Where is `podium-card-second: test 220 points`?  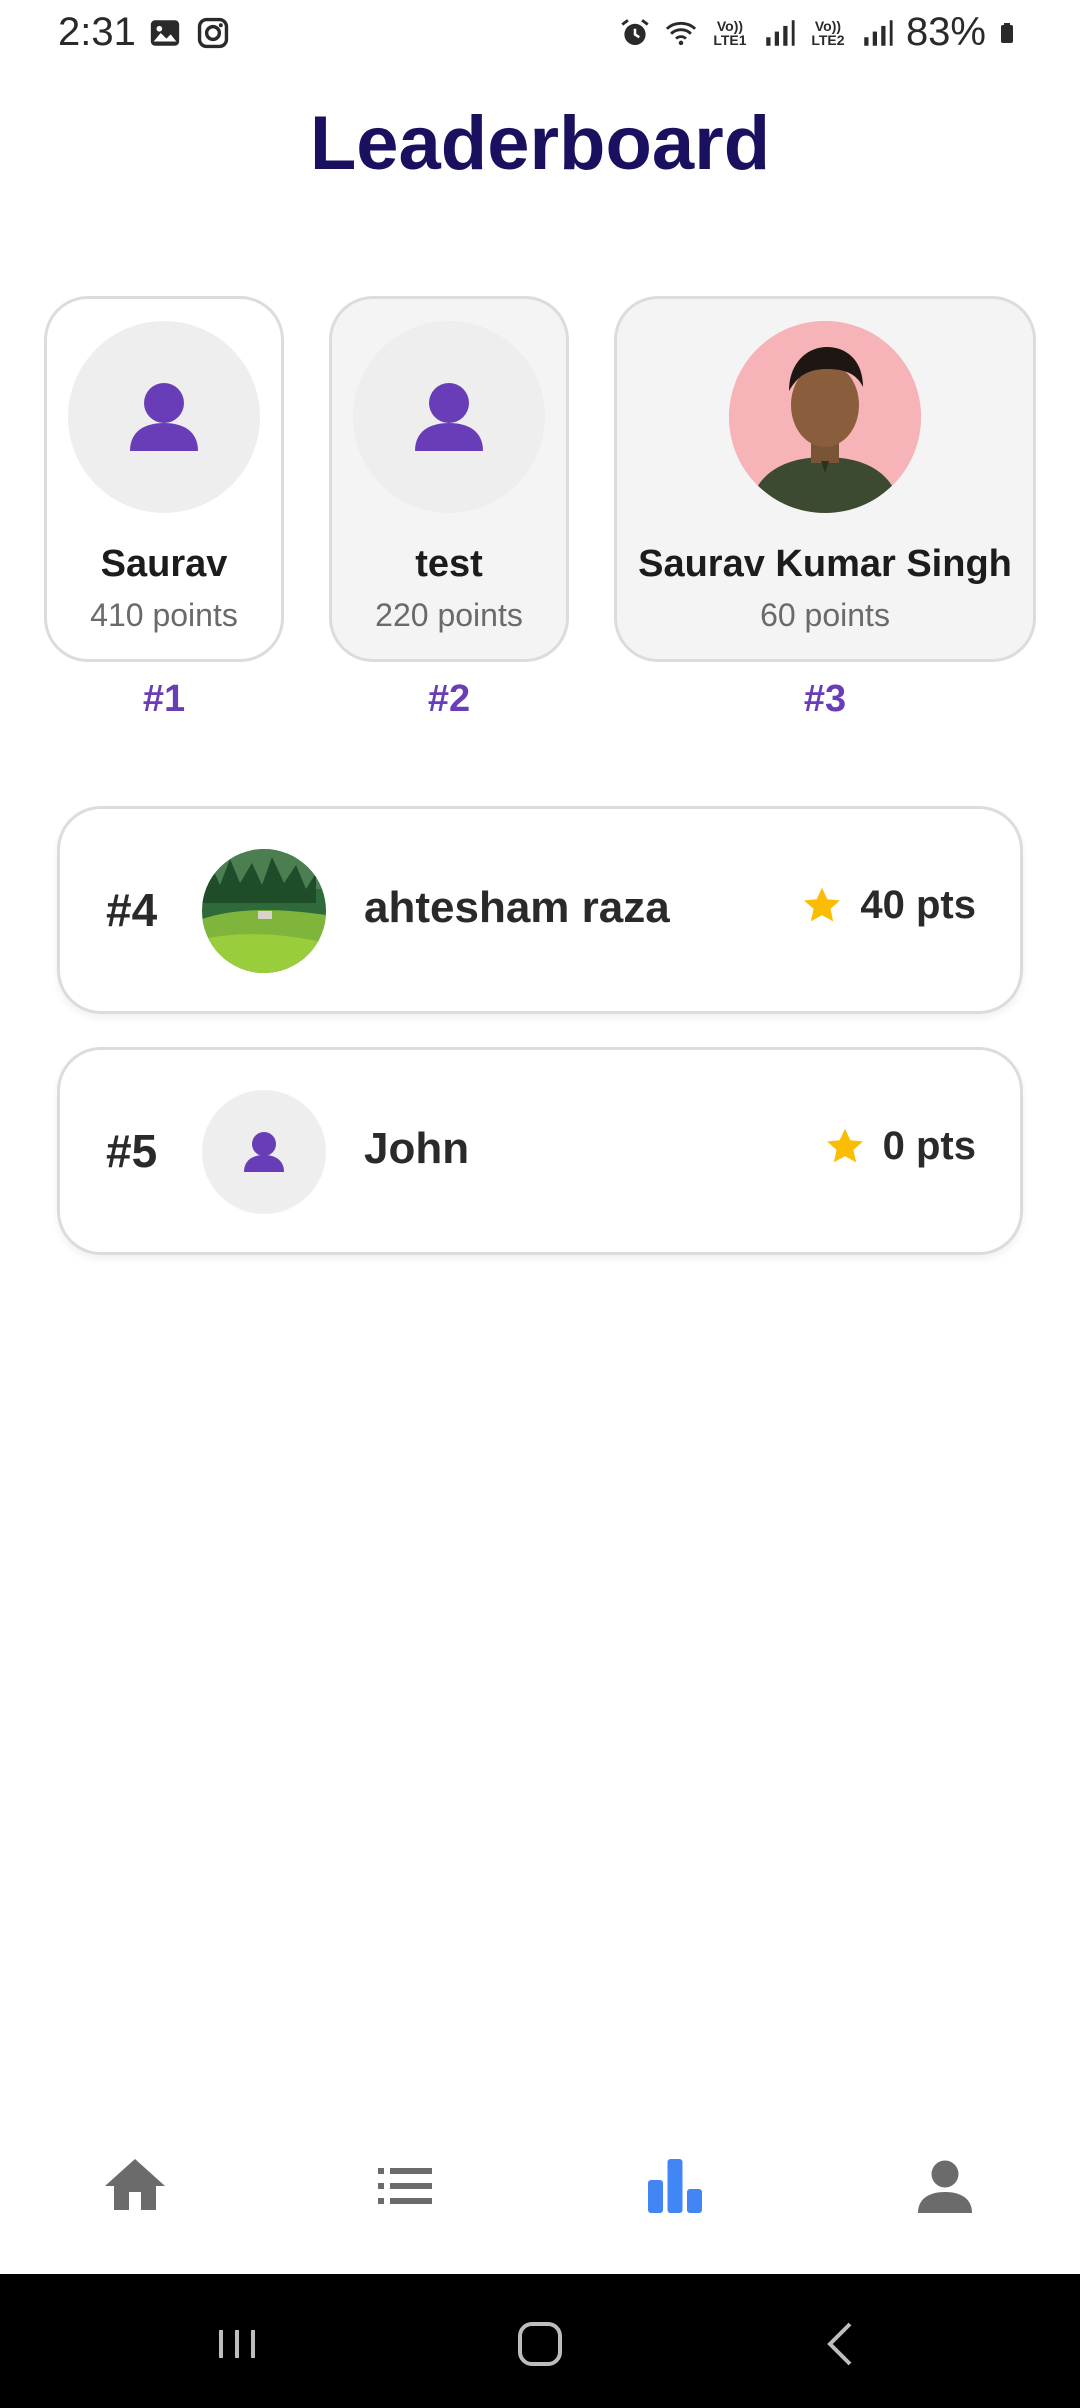 podium-card-second: test 220 points is located at coordinates (449, 479).